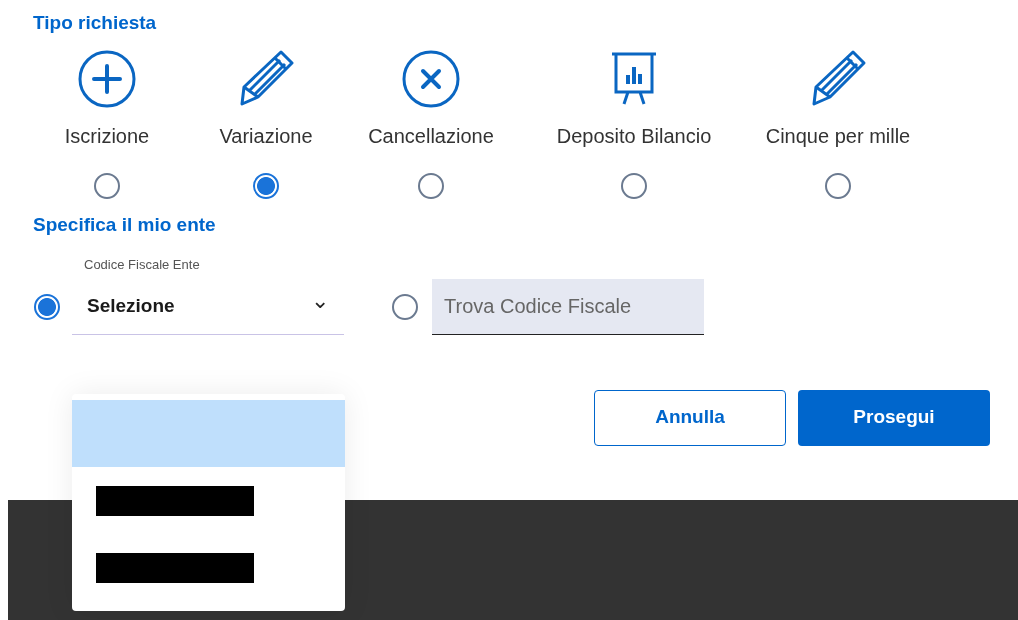 This screenshot has height=620, width=1018. Describe the element at coordinates (142, 265) in the screenshot. I see `field-label: Codice Fiscale Ente` at that location.